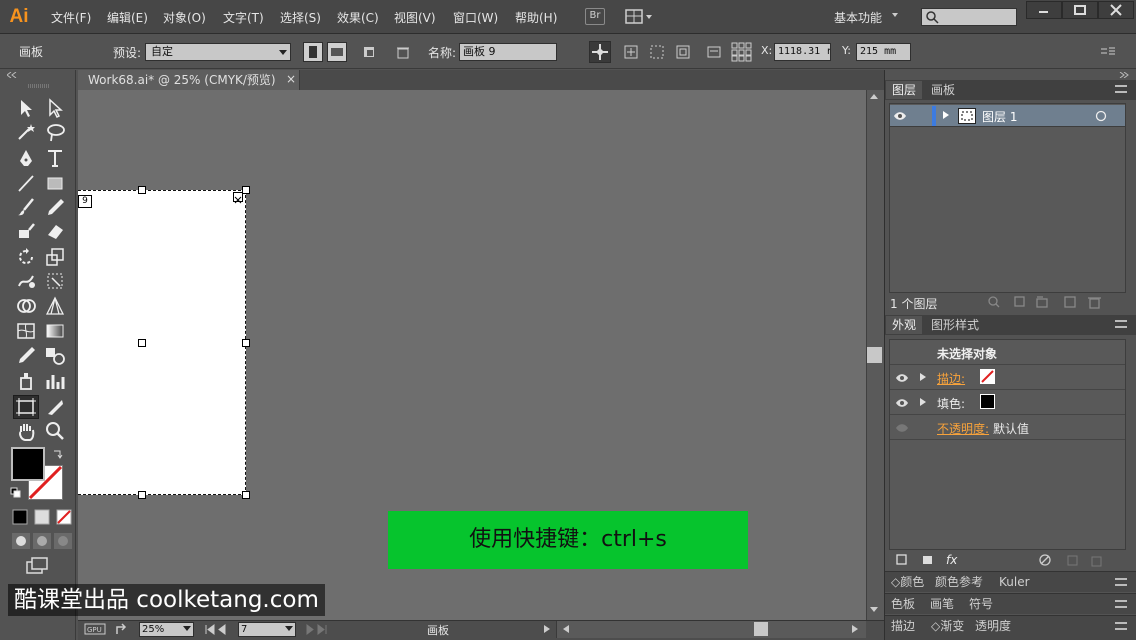 The height and width of the screenshot is (640, 1136). What do you see at coordinates (987, 401) in the screenshot?
I see `fill-swatch-mini` at bounding box center [987, 401].